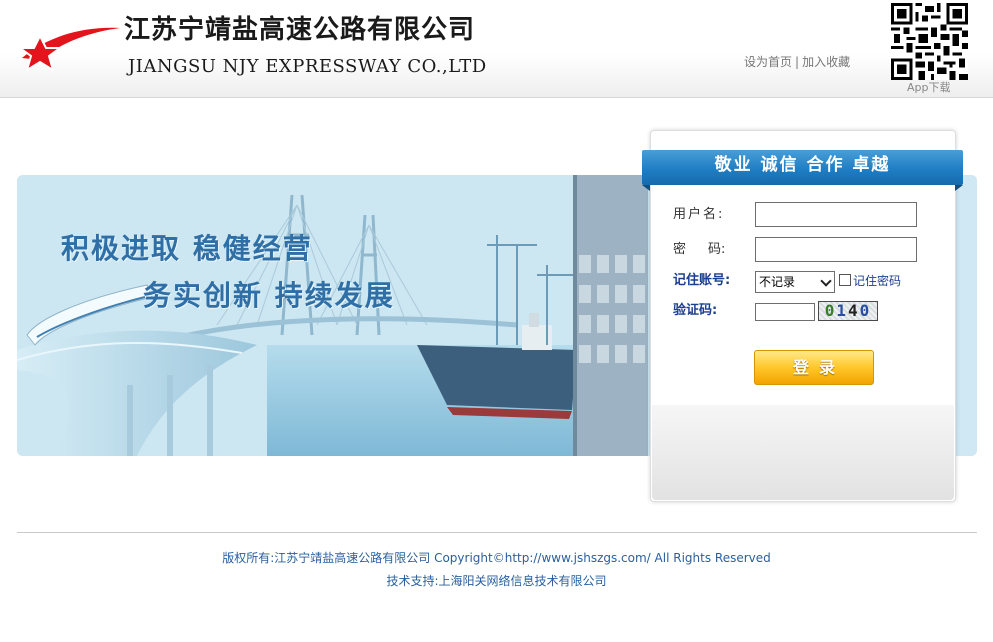 The image size is (993, 642). I want to click on remember-password-label: 记住密码, so click(877, 281).